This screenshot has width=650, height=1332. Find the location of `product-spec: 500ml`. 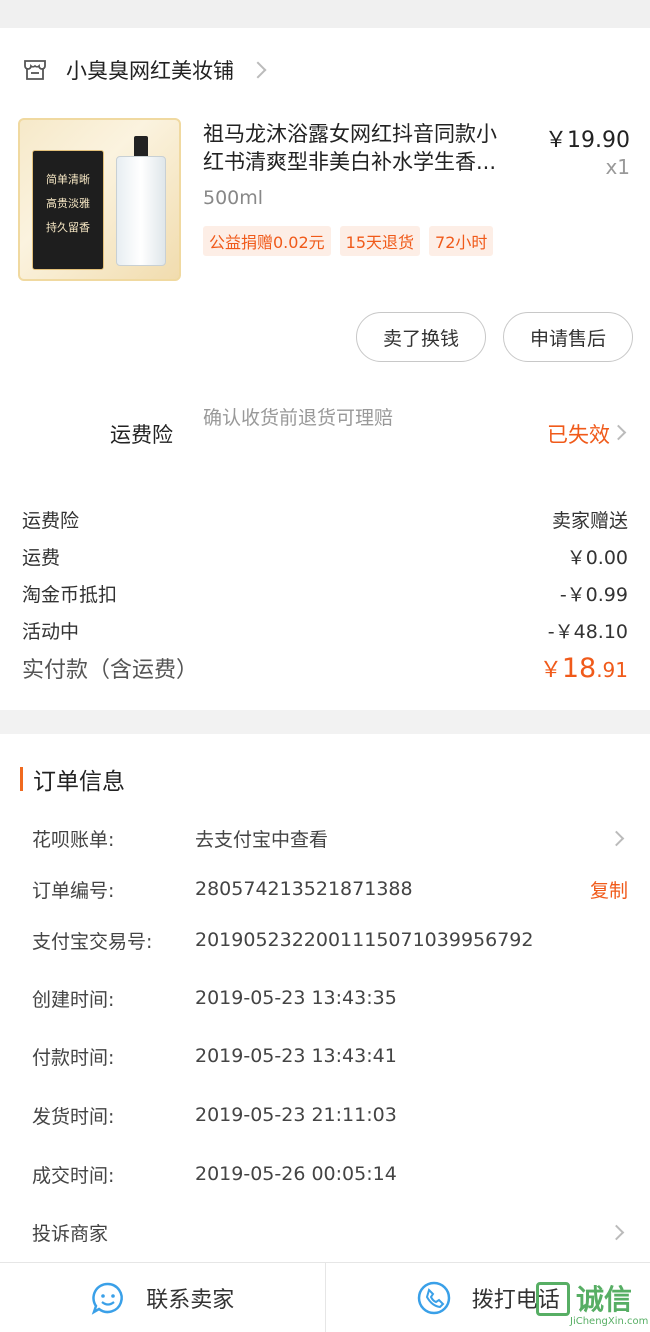

product-spec: 500ml is located at coordinates (233, 198).